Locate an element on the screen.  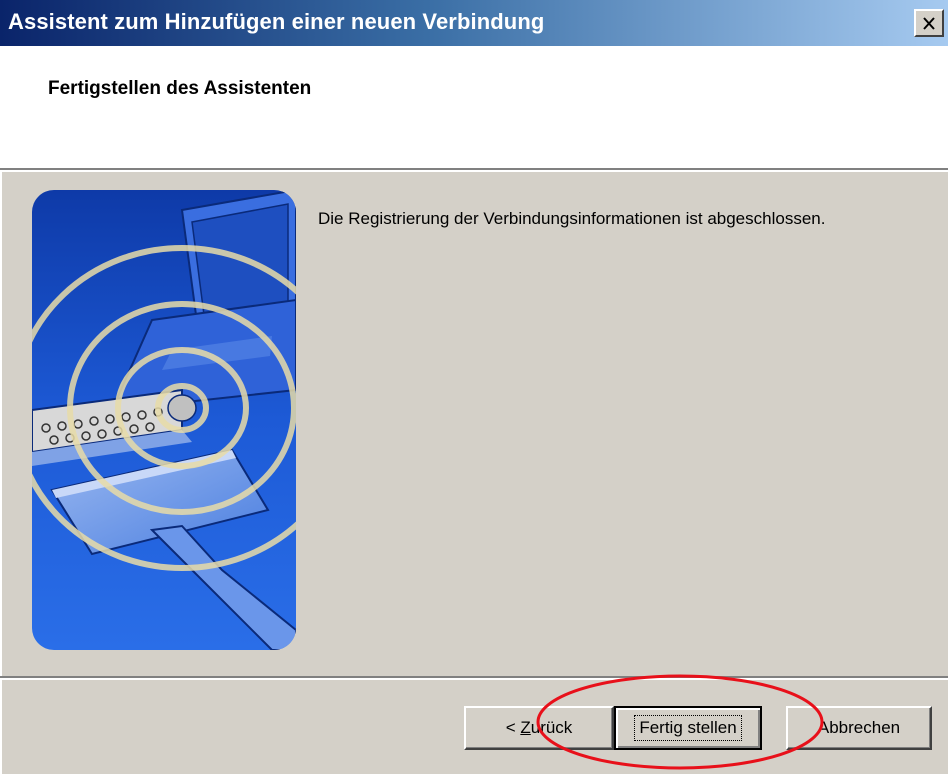
finish-button: Fertig stellen is located at coordinates (688, 728).